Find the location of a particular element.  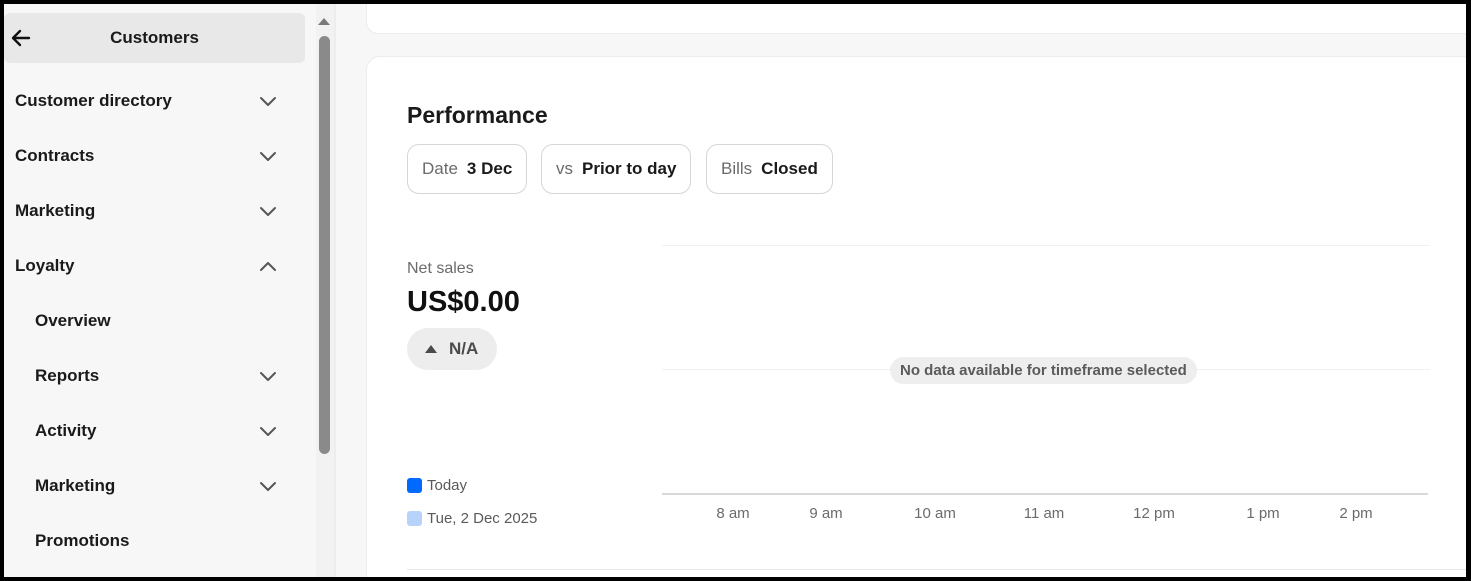

legend-label-today: Today is located at coordinates (447, 485).